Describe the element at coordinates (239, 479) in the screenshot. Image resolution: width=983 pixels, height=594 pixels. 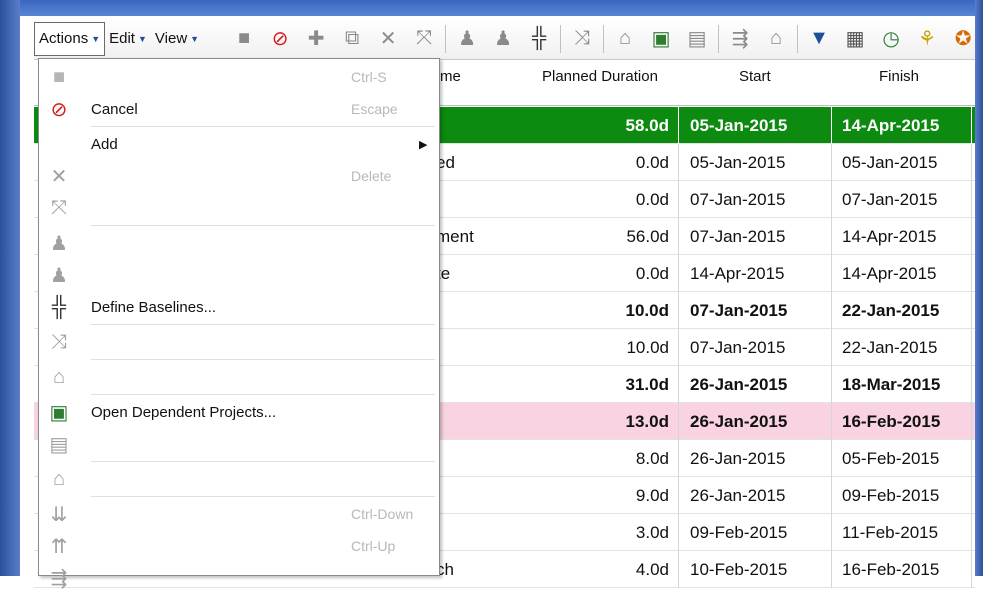
I see `menu-item-building-icon: ⌂` at that location.